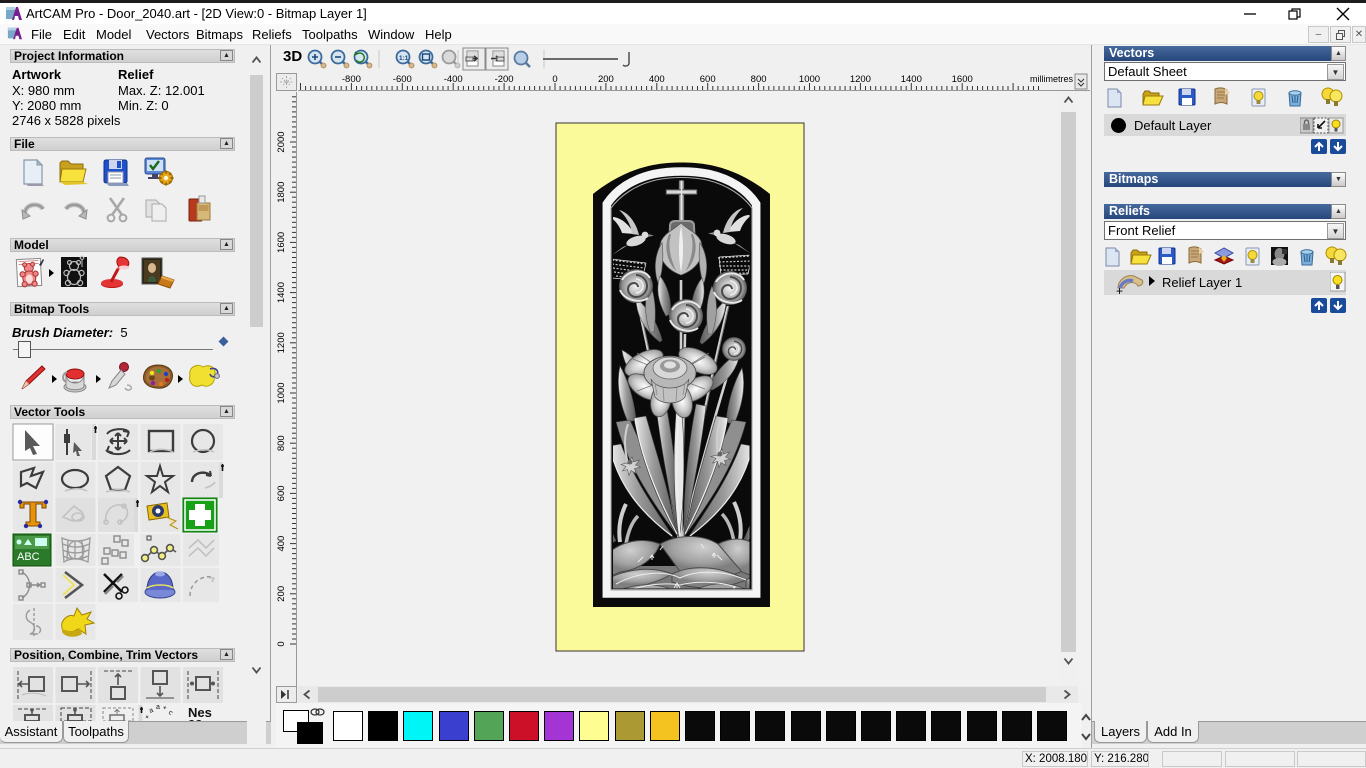 This screenshot has width=1366, height=768. I want to click on svg-text: ABC, so click(28, 557).